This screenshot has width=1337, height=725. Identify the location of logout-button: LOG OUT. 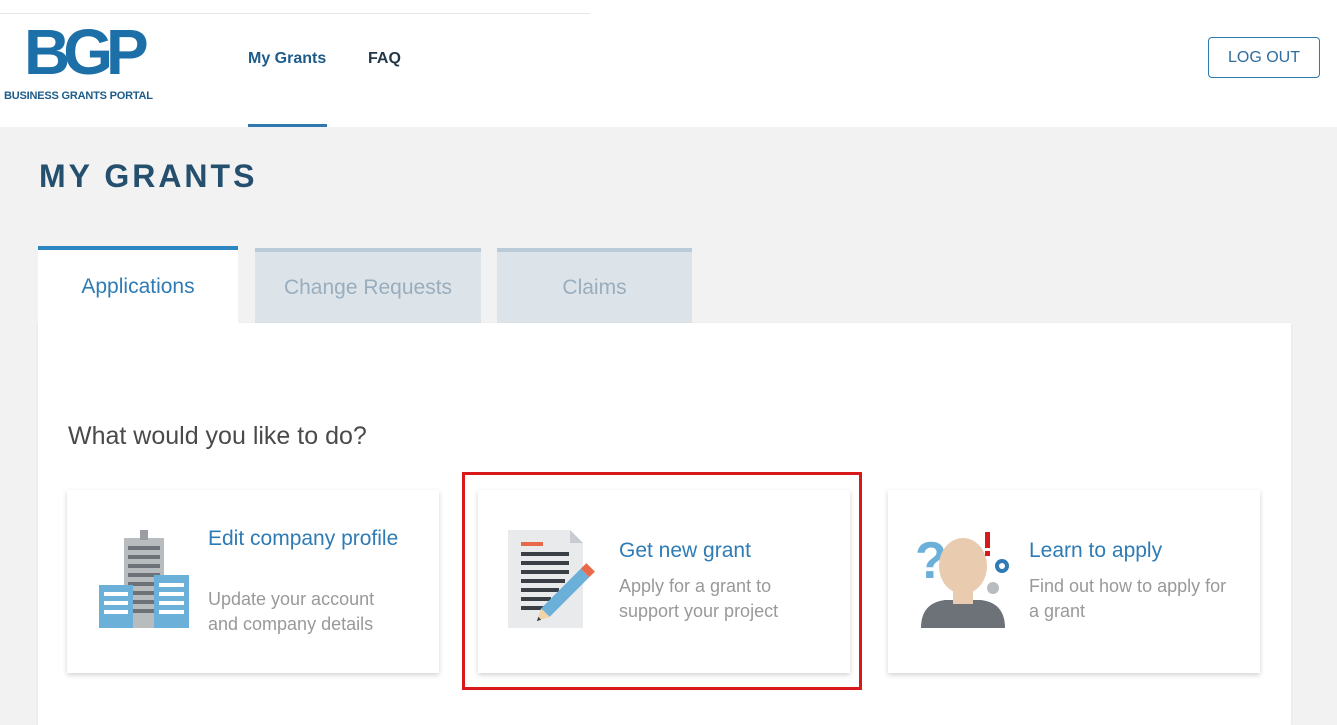
(1264, 57).